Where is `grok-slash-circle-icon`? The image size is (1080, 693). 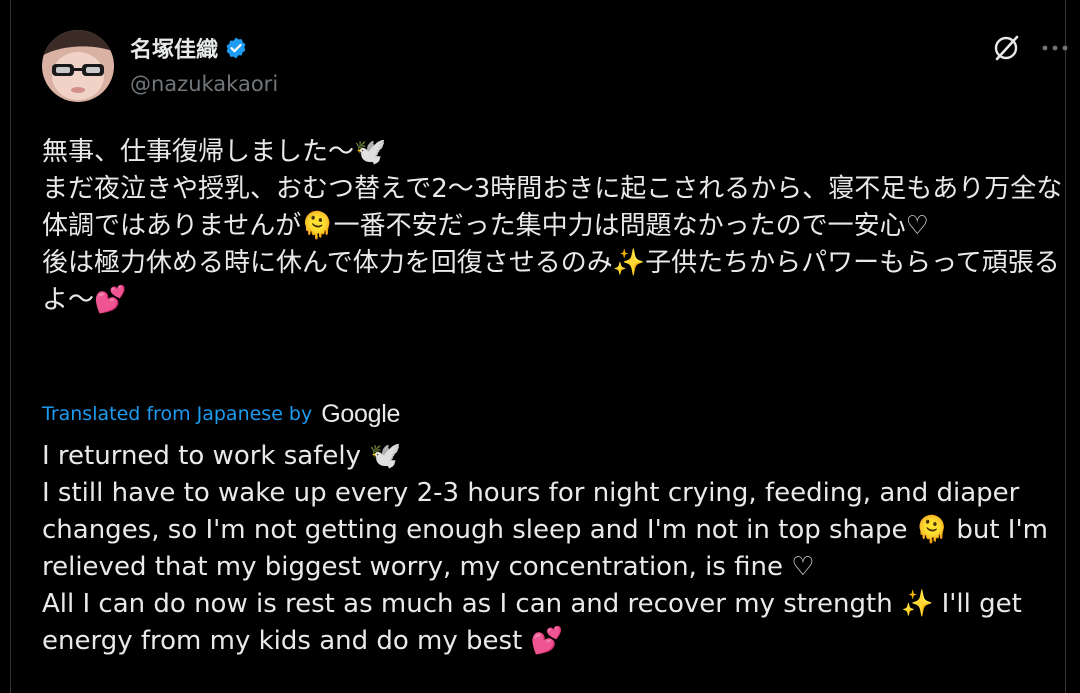
grok-slash-circle-icon is located at coordinates (1006, 48).